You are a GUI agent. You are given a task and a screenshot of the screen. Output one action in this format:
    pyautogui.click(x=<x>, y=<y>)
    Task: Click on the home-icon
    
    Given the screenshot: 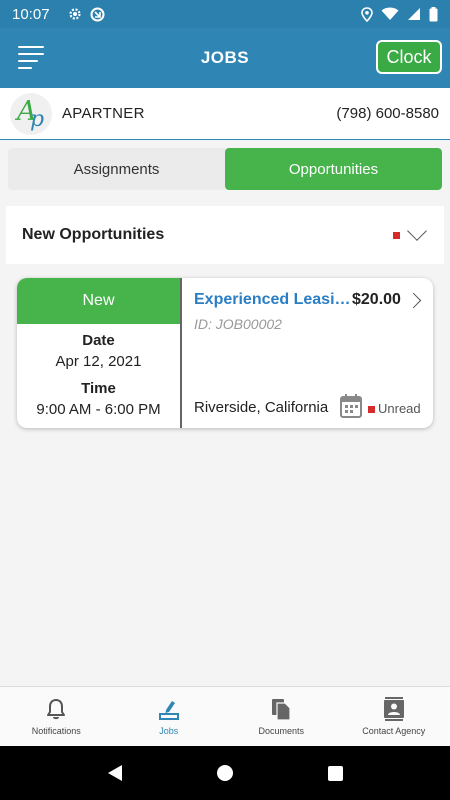 What is the action you would take?
    pyautogui.click(x=224, y=773)
    